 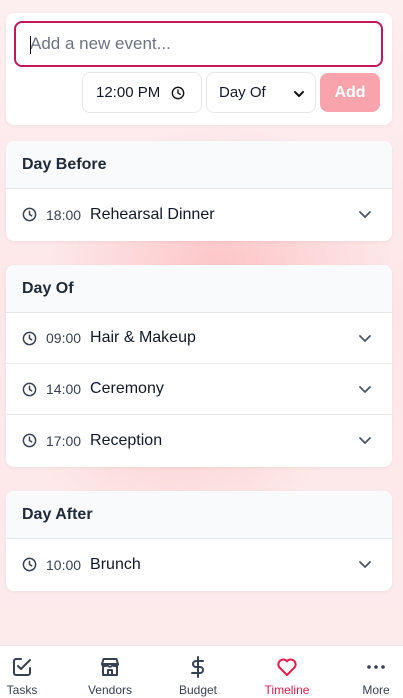 What do you see at coordinates (197, 667) in the screenshot?
I see `dollar-icon` at bounding box center [197, 667].